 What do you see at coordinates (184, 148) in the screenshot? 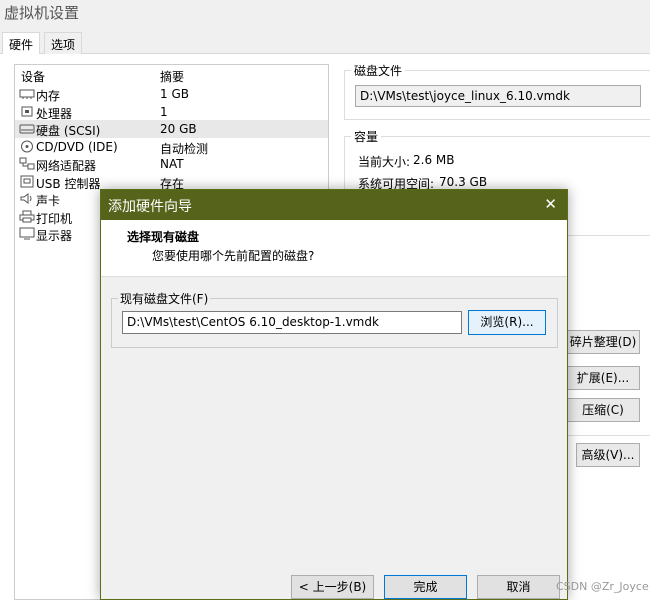
I see `device-summary: 自动检测` at bounding box center [184, 148].